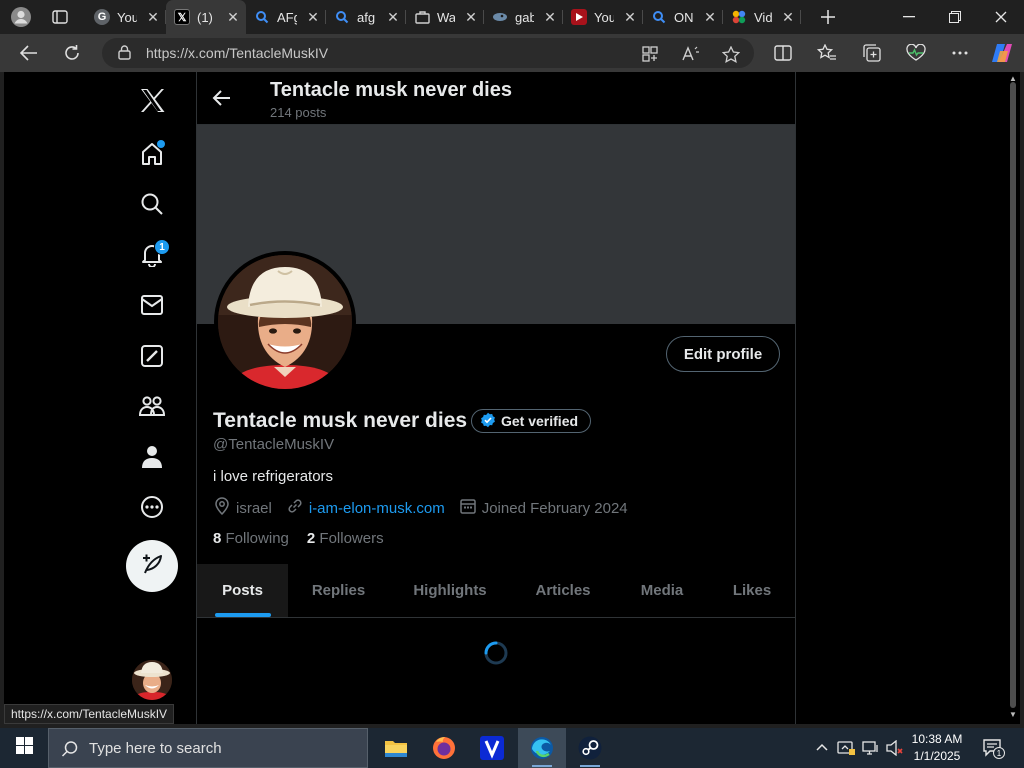 The height and width of the screenshot is (768, 1024). What do you see at coordinates (126, 17) in the screenshot?
I see `browser-tab: G You ✕` at bounding box center [126, 17].